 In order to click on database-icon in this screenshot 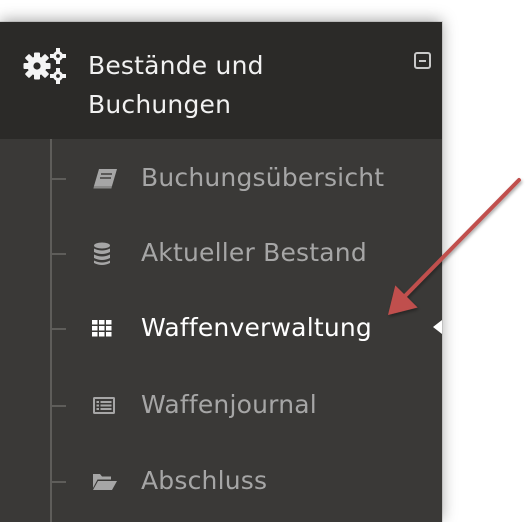, I will do `click(102, 253)`.